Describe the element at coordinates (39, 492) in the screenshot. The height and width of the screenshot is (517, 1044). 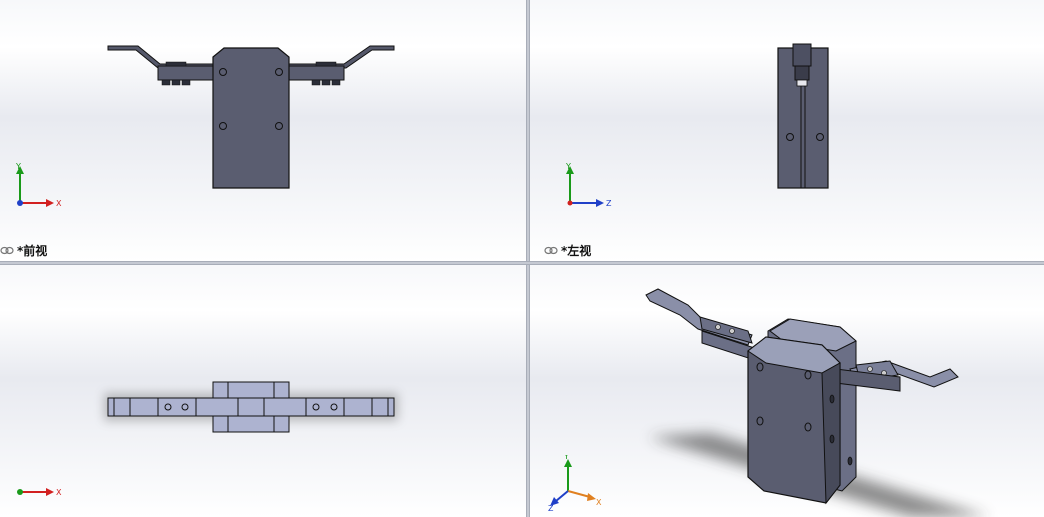
I see `axis-triad-top: X` at that location.